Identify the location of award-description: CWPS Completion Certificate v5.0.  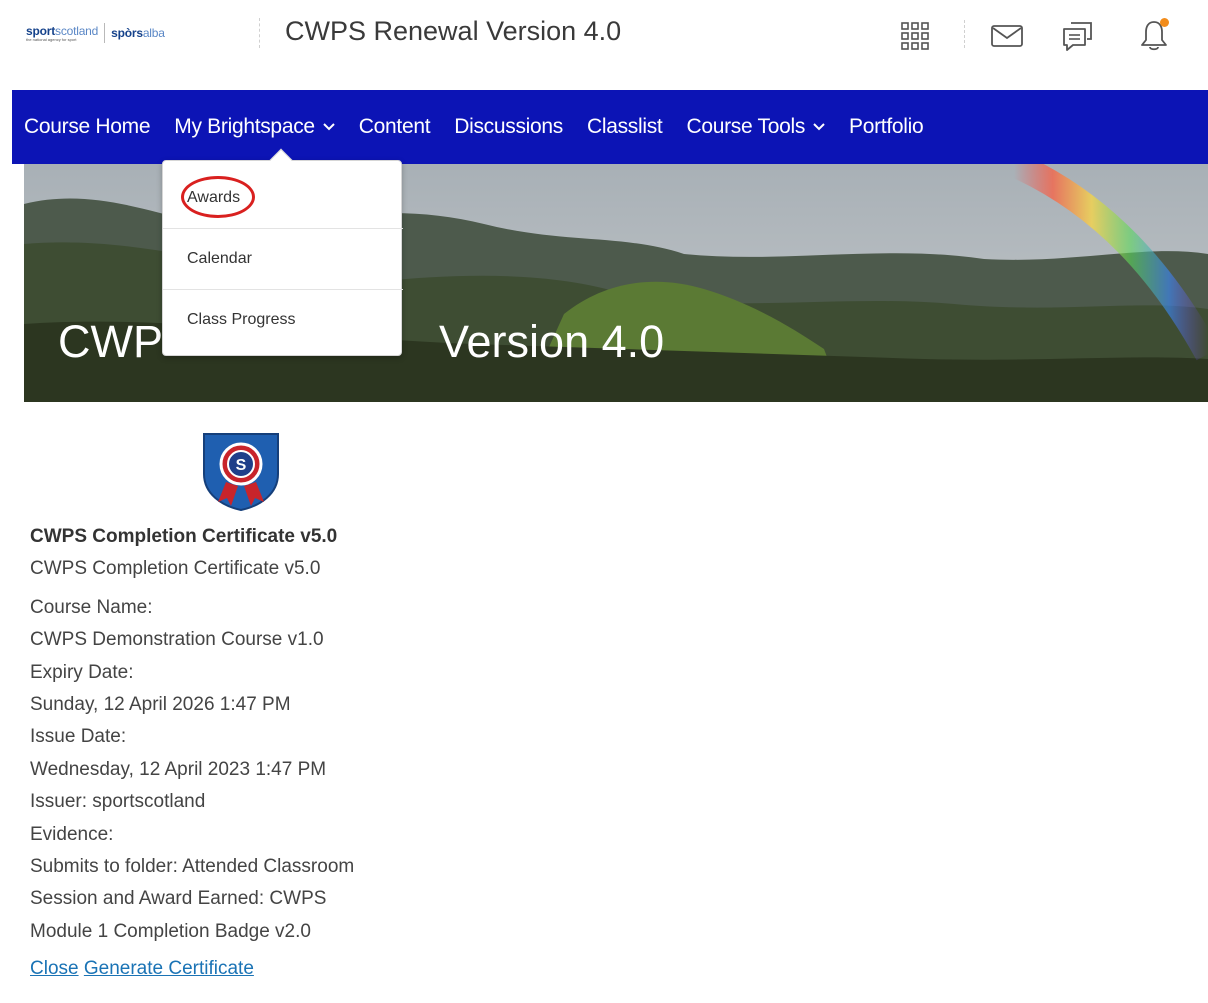
(175, 569).